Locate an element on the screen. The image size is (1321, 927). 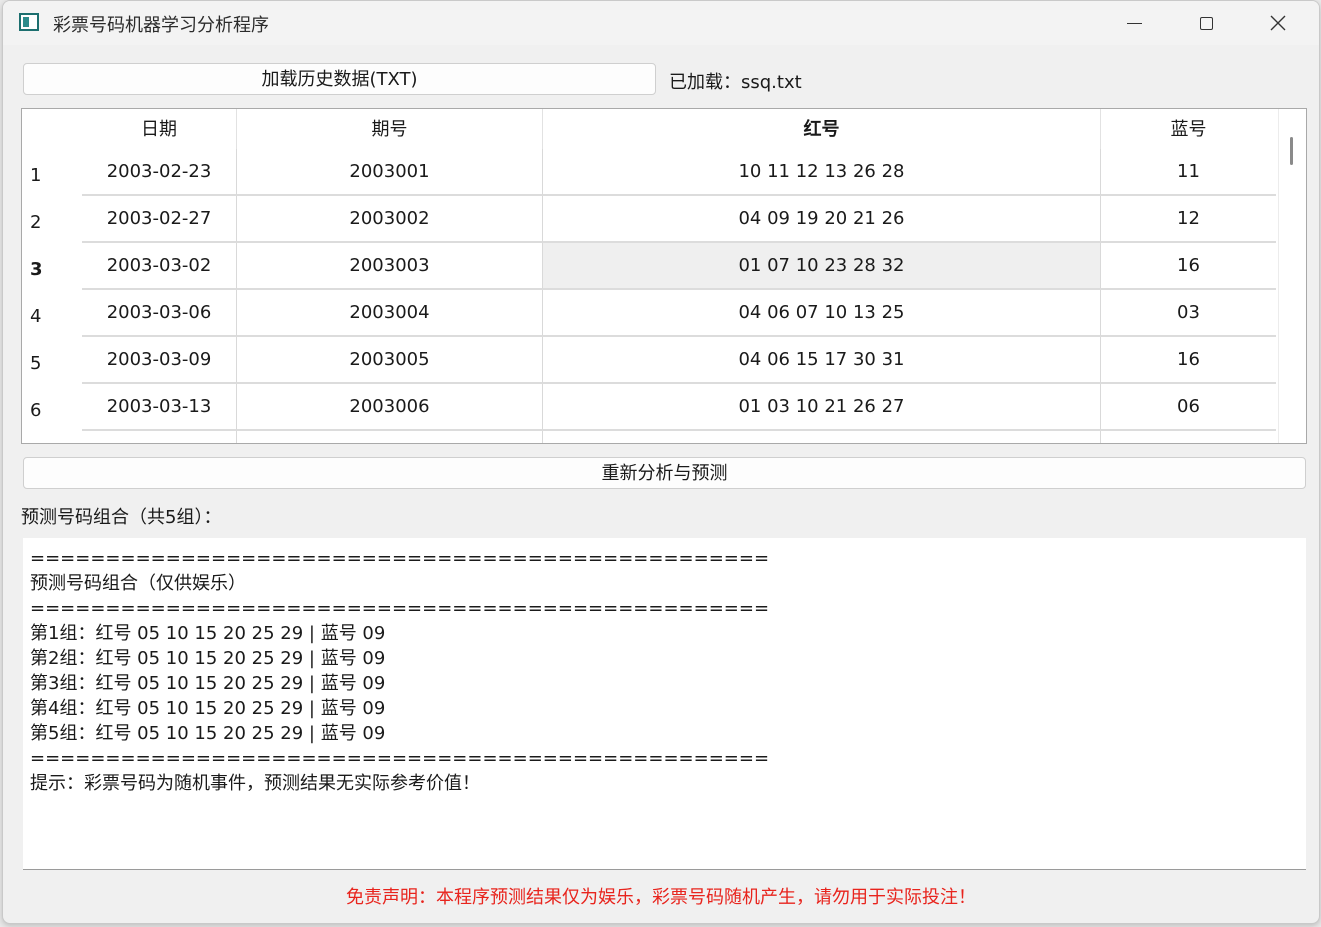
row-number is located at coordinates (52, 437).